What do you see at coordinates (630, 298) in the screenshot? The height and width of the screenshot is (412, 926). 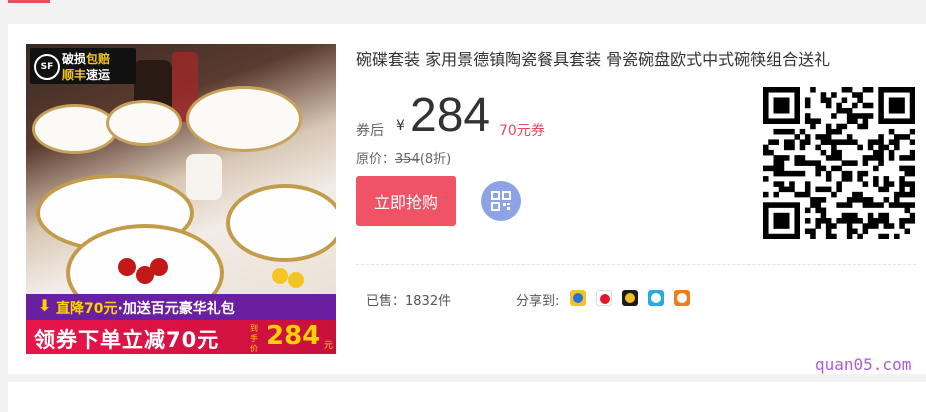 I see `qq-icon` at bounding box center [630, 298].